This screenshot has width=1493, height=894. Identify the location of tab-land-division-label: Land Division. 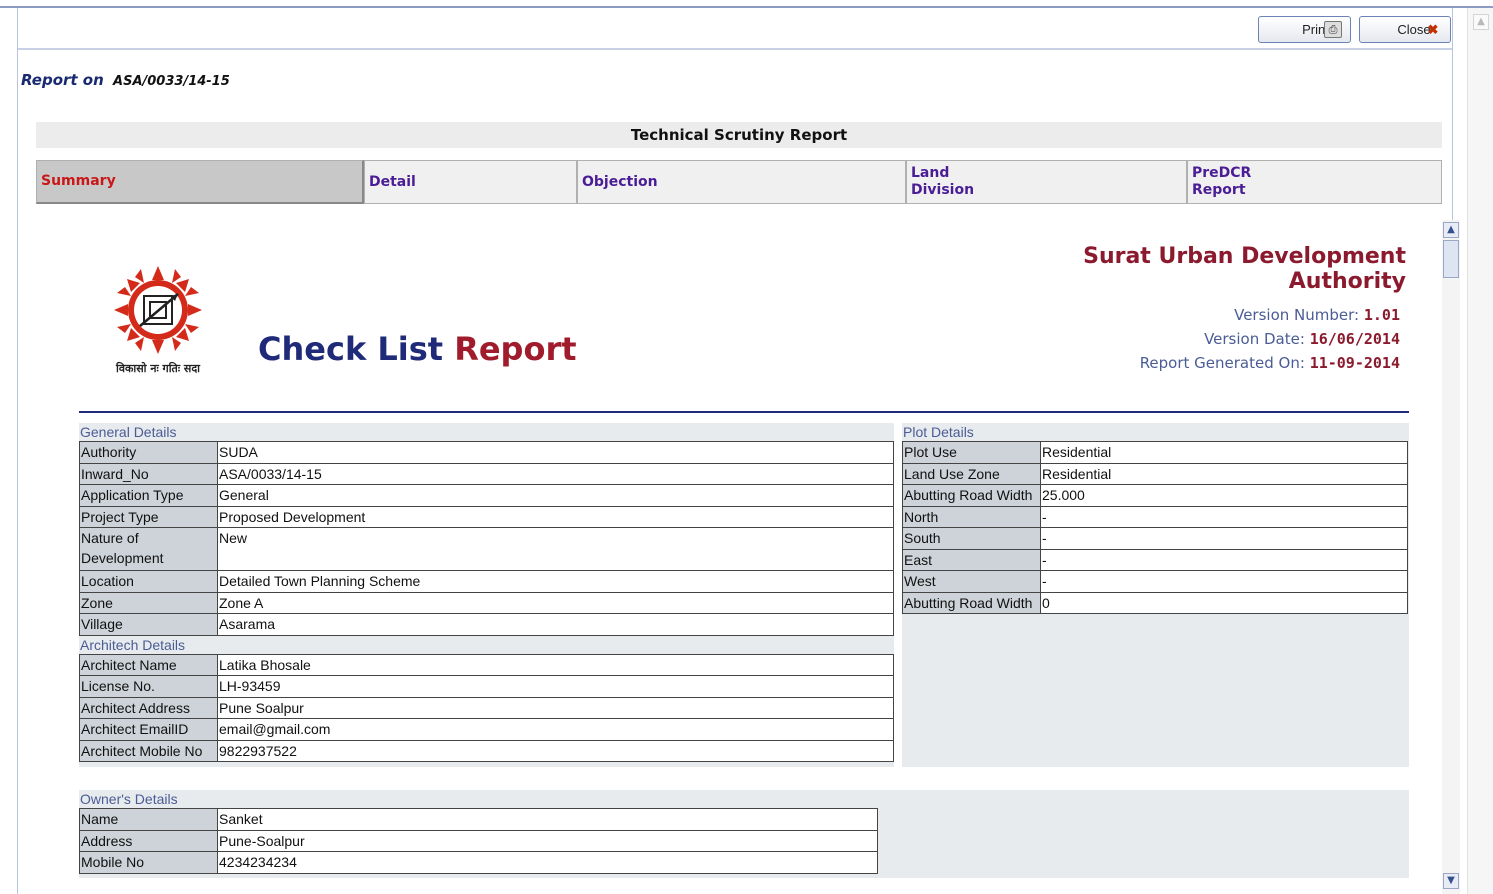
(943, 181).